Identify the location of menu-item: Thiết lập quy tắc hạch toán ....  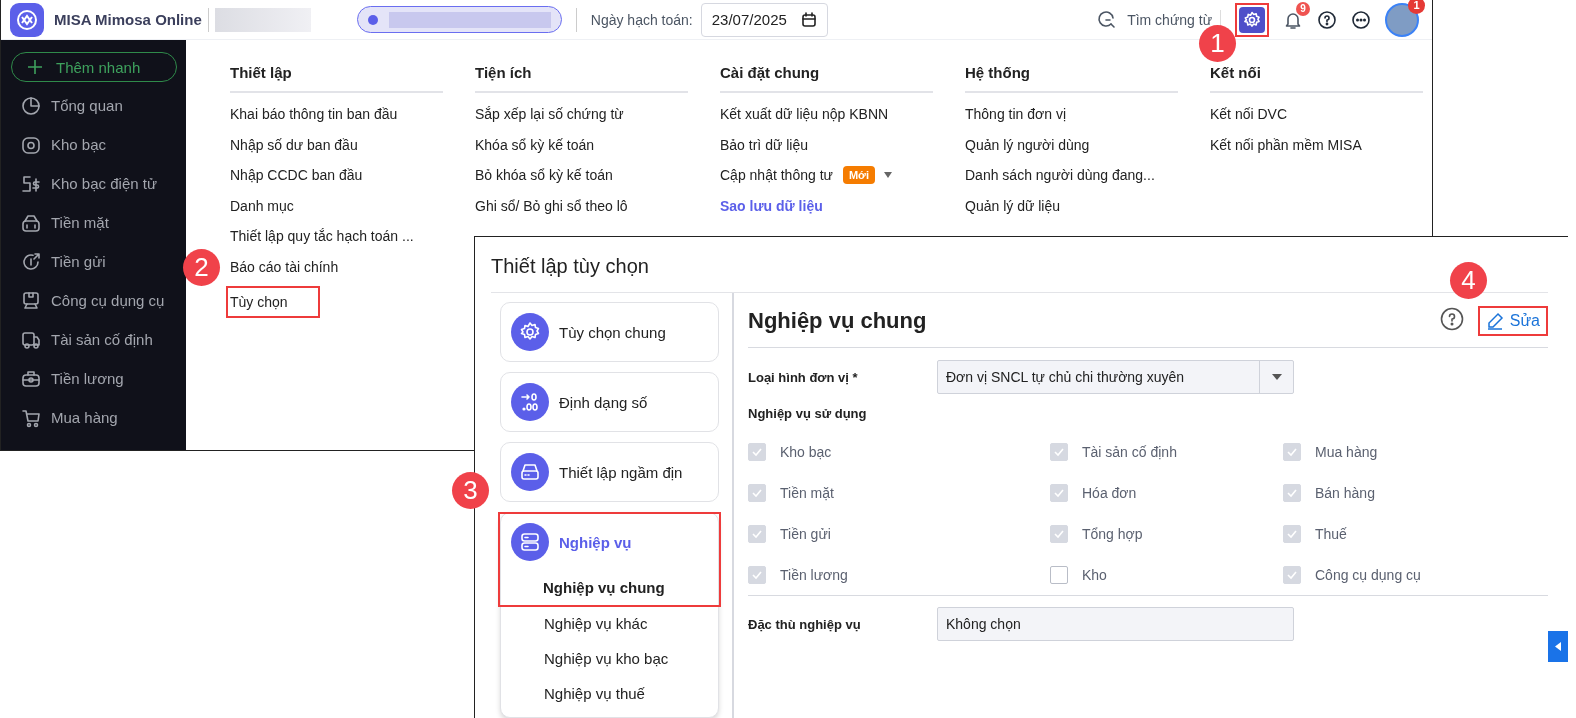
(321, 236).